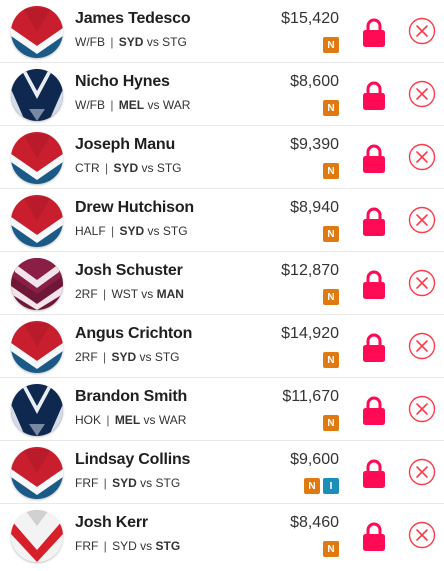 The height and width of the screenshot is (571, 444). I want to click on player-name: Drew Hutchison, so click(134, 208).